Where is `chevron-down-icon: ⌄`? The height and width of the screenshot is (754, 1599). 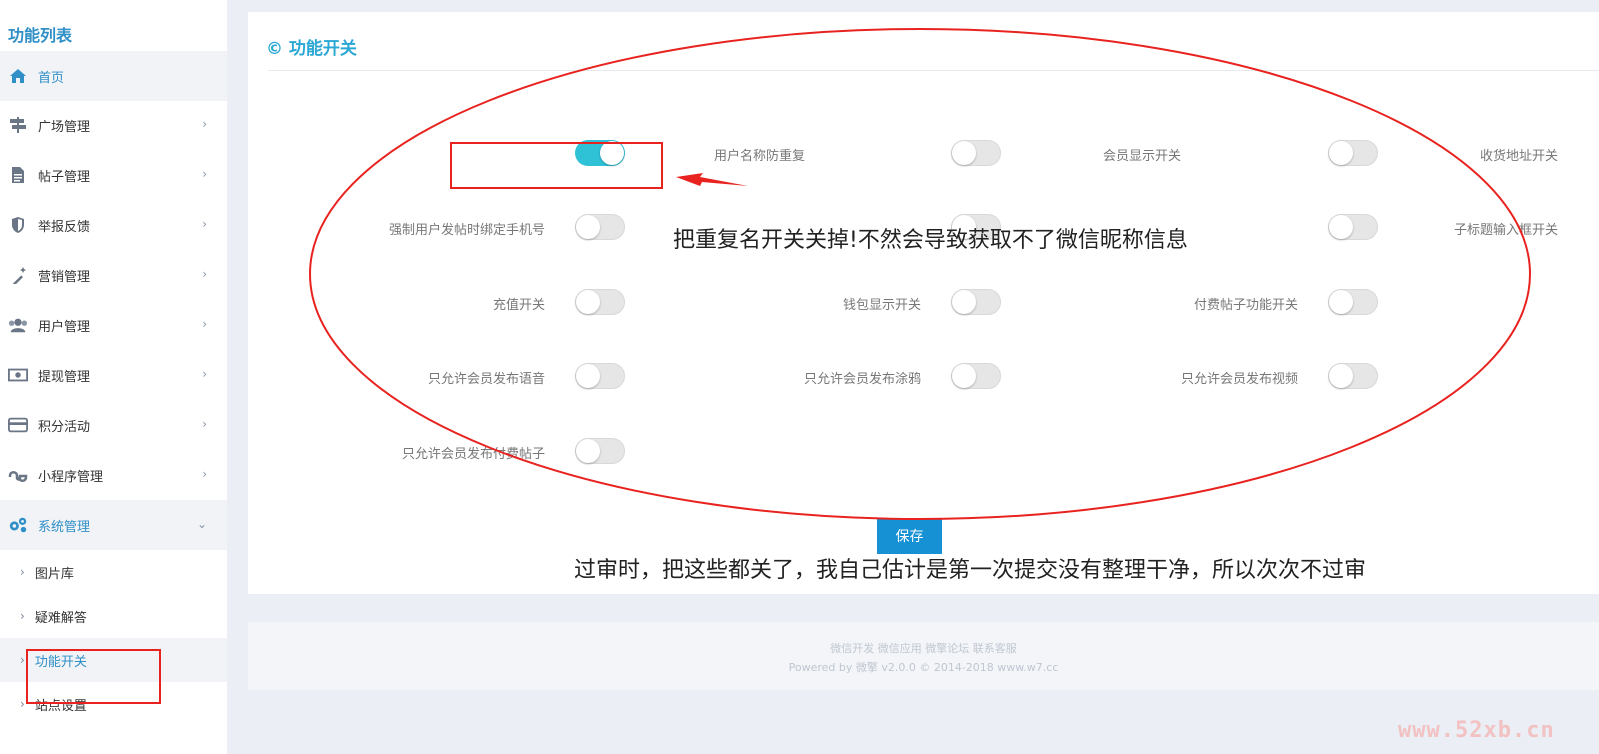 chevron-down-icon: ⌄ is located at coordinates (201, 524).